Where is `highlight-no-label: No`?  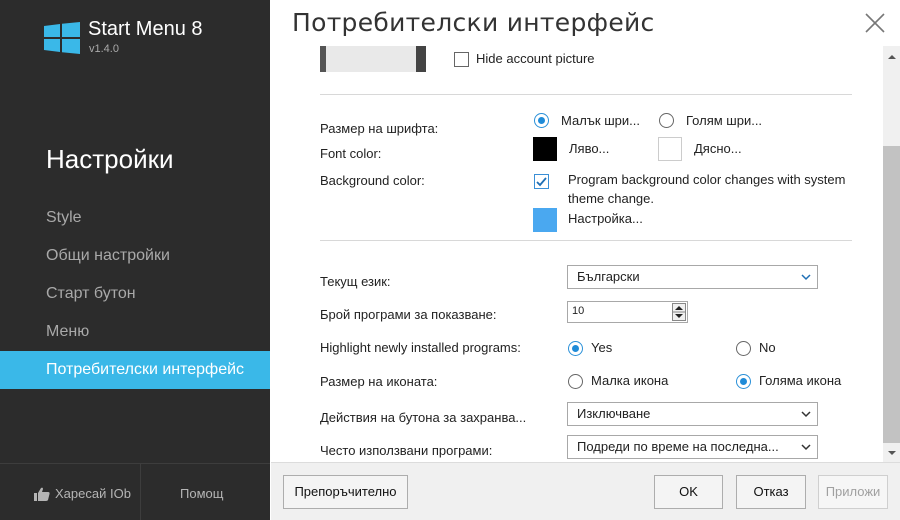 highlight-no-label: No is located at coordinates (767, 347).